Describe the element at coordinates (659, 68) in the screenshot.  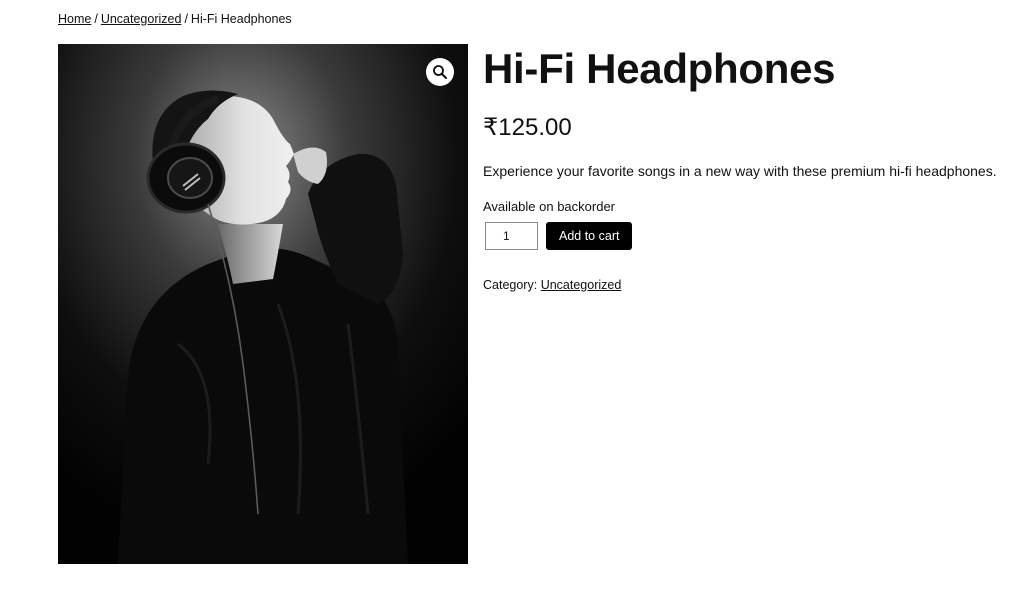
I see `product-title: Hi-Fi Headphones` at that location.